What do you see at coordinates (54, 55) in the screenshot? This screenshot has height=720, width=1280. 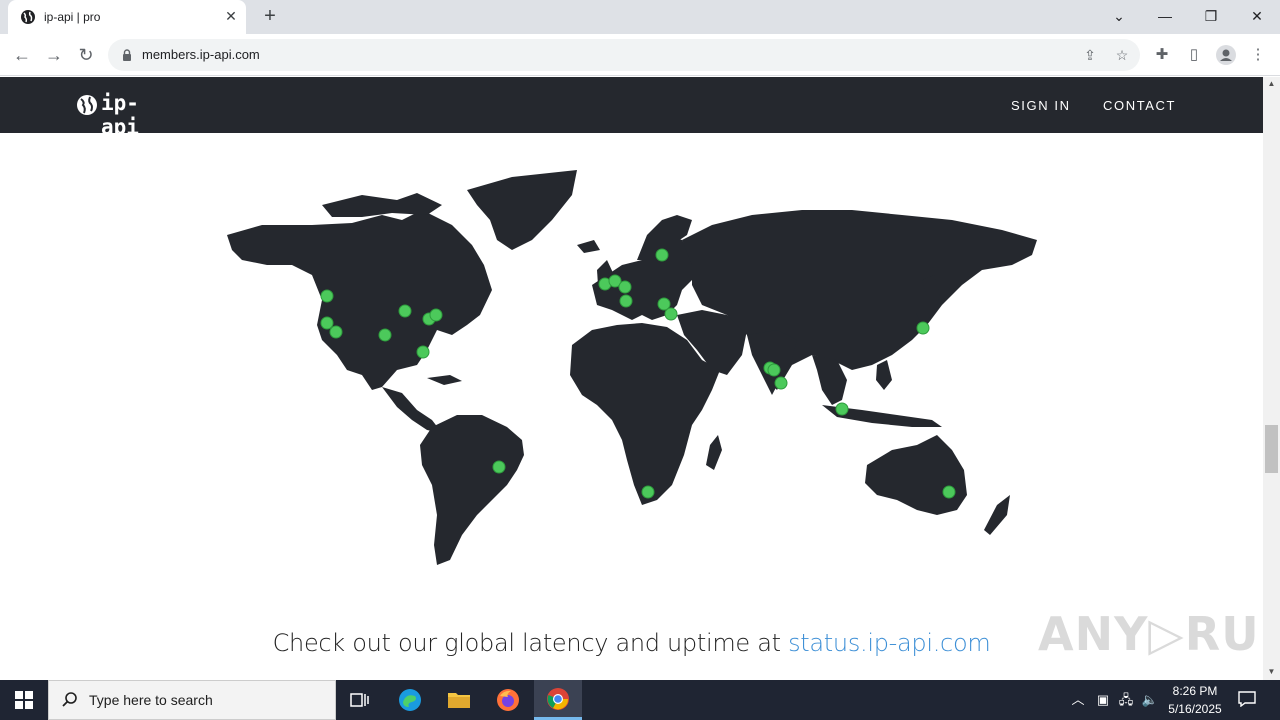 I see `forward-icon: →` at bounding box center [54, 55].